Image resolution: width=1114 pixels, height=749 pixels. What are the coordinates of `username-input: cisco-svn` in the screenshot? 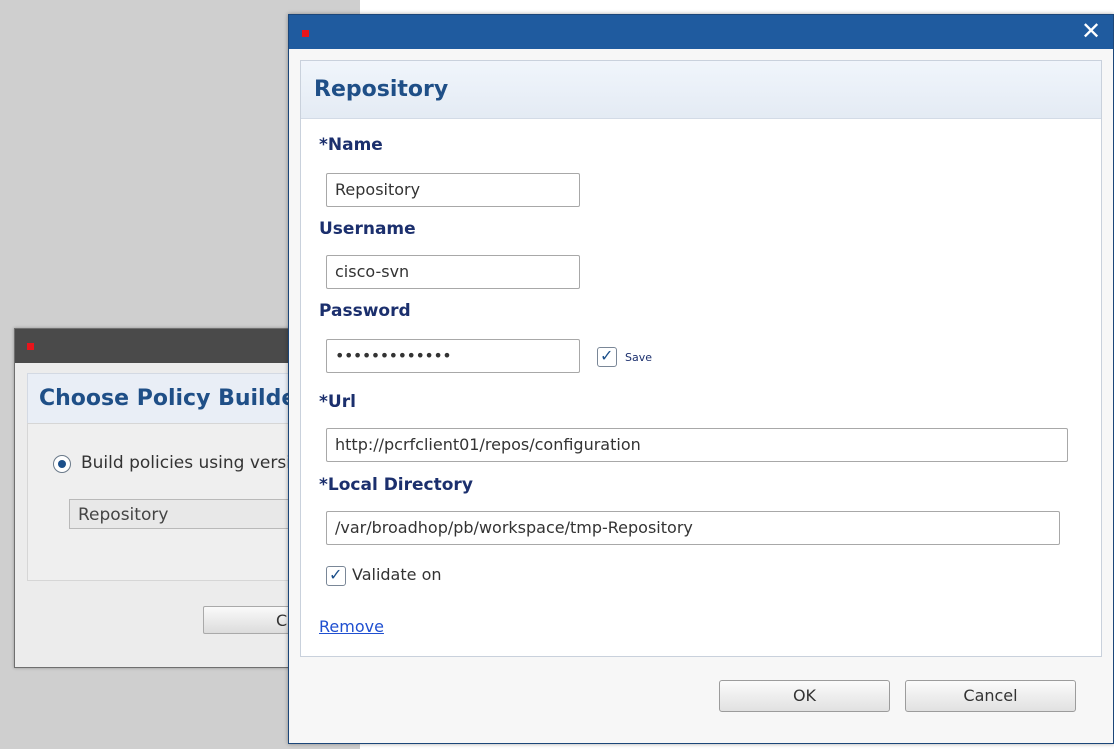 It's located at (453, 272).